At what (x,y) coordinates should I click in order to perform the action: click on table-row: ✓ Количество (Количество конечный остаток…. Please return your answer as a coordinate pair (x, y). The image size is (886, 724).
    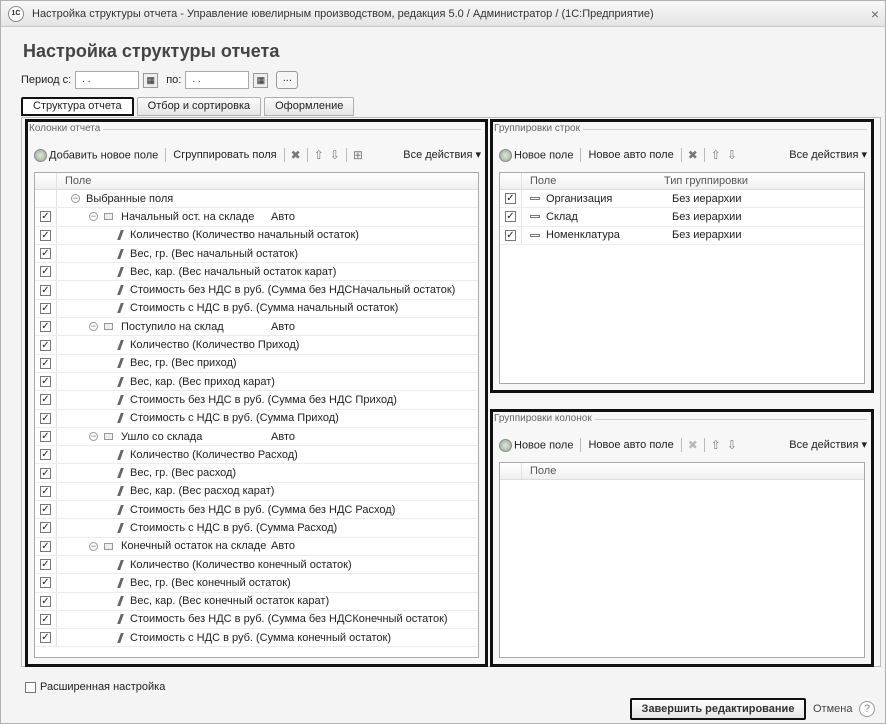
    Looking at the image, I should click on (256, 565).